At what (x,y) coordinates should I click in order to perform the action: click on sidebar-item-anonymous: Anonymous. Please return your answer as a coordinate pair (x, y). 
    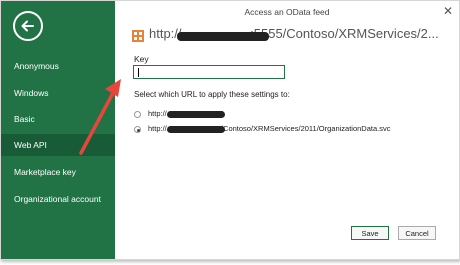
    Looking at the image, I should click on (58, 66).